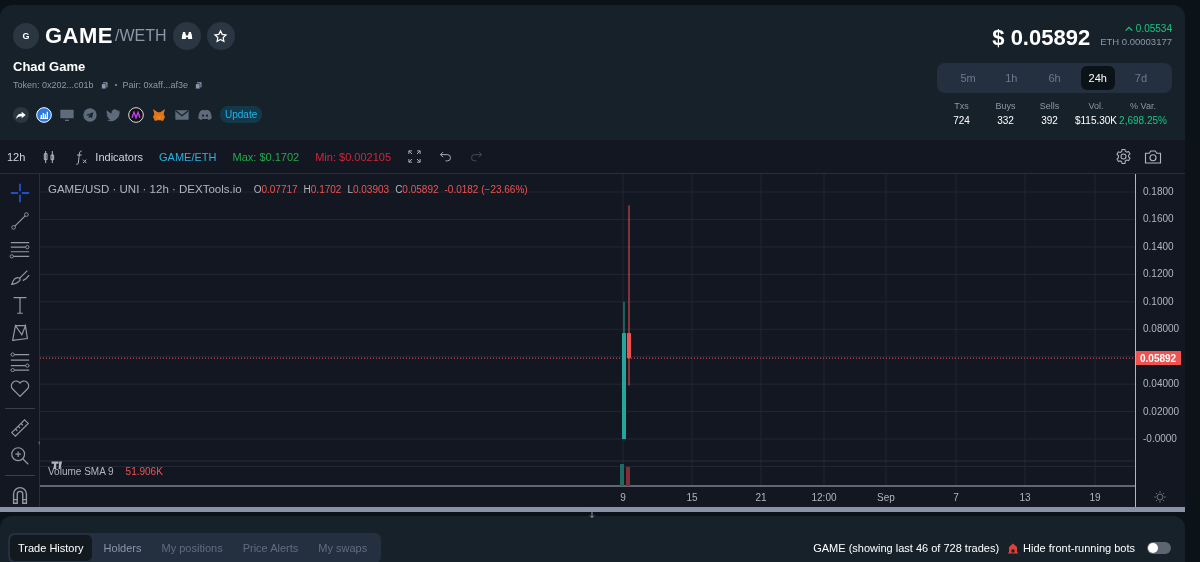 This screenshot has width=1200, height=562. What do you see at coordinates (19, 193) in the screenshot?
I see `crosshair-icon` at bounding box center [19, 193].